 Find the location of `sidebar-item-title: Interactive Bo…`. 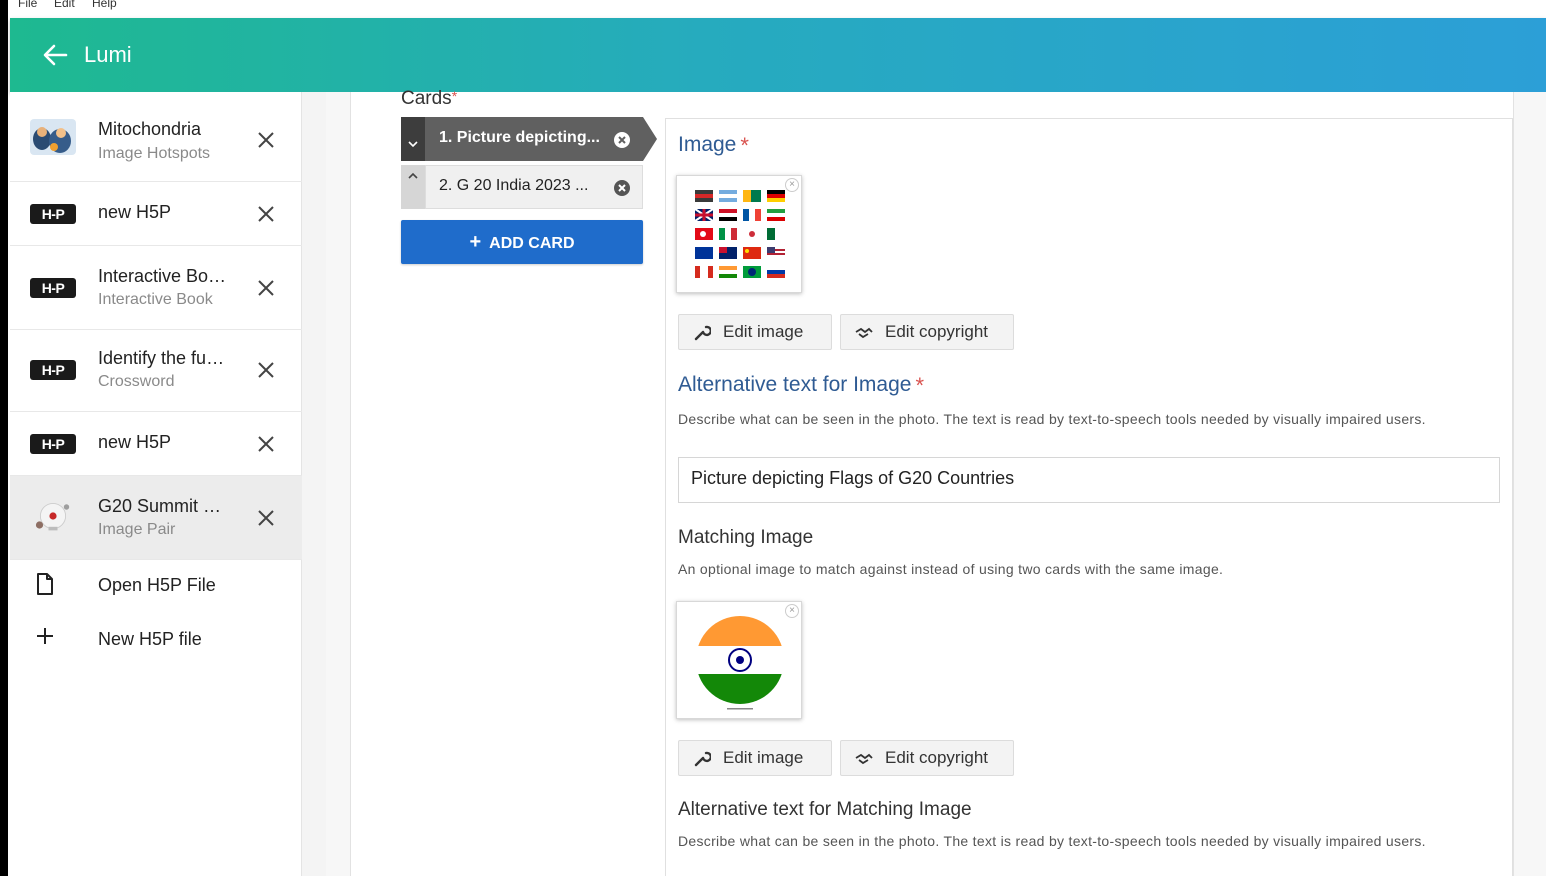

sidebar-item-title: Interactive Bo… is located at coordinates (162, 276).